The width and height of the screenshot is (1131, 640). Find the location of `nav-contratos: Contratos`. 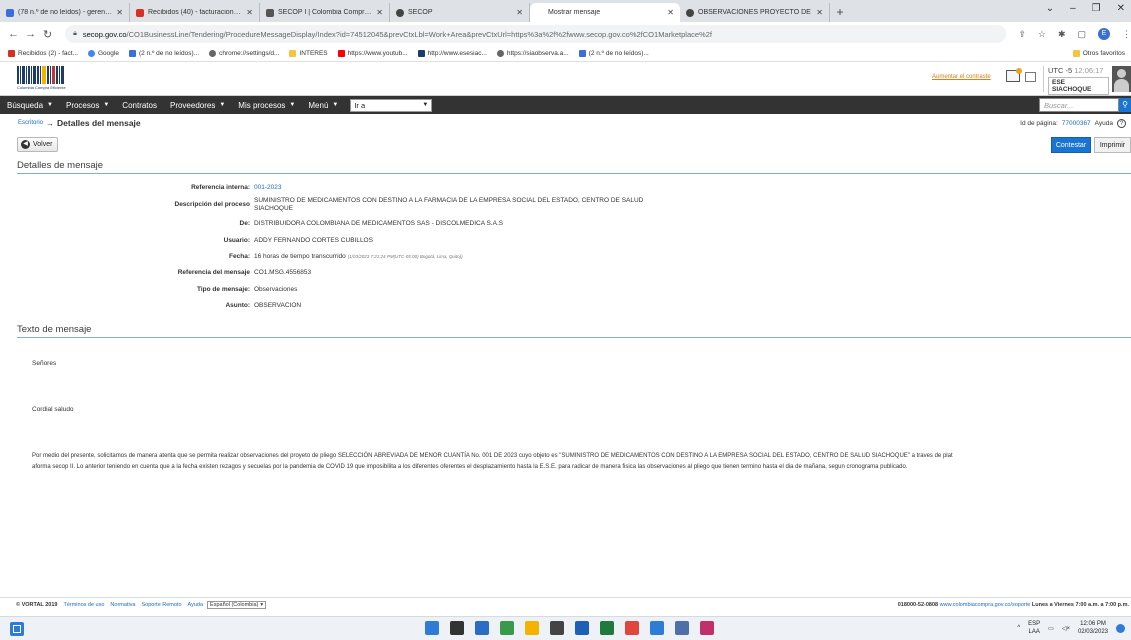

nav-contratos: Contratos is located at coordinates (139, 105).